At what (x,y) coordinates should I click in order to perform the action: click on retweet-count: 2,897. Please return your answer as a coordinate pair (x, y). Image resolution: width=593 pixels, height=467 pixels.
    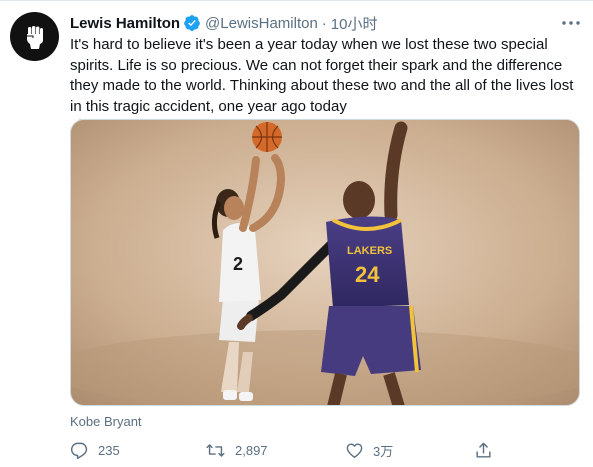
    Looking at the image, I should click on (251, 450).